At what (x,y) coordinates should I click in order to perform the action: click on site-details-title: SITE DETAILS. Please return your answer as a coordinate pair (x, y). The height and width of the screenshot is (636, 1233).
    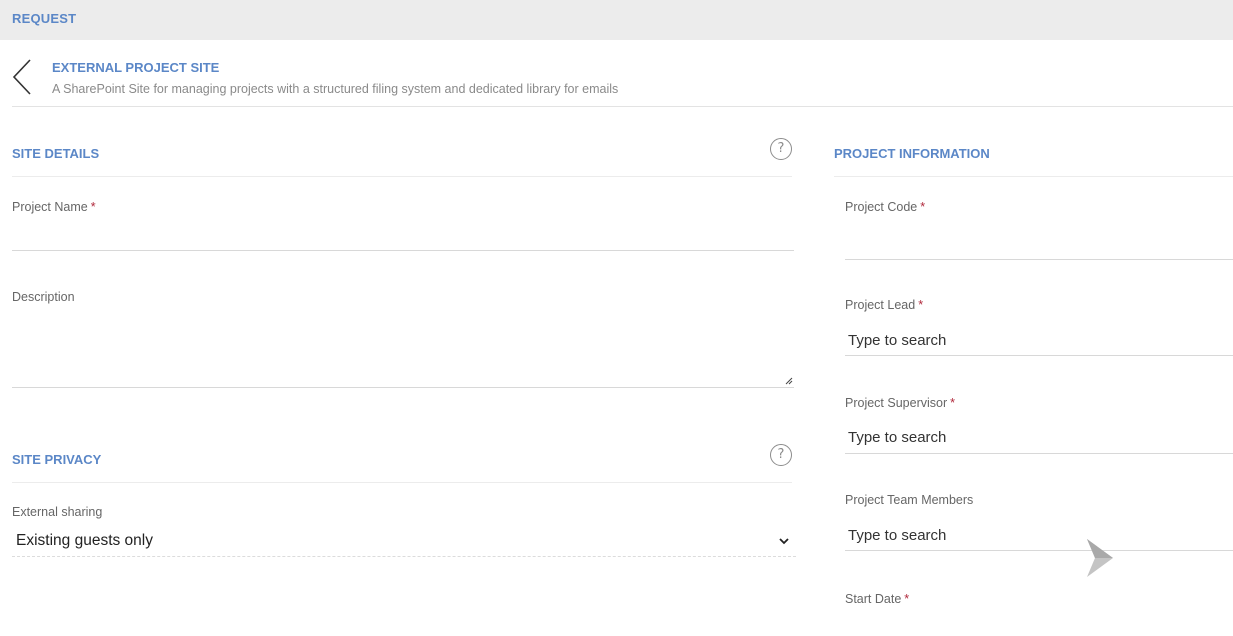
    Looking at the image, I should click on (56, 153).